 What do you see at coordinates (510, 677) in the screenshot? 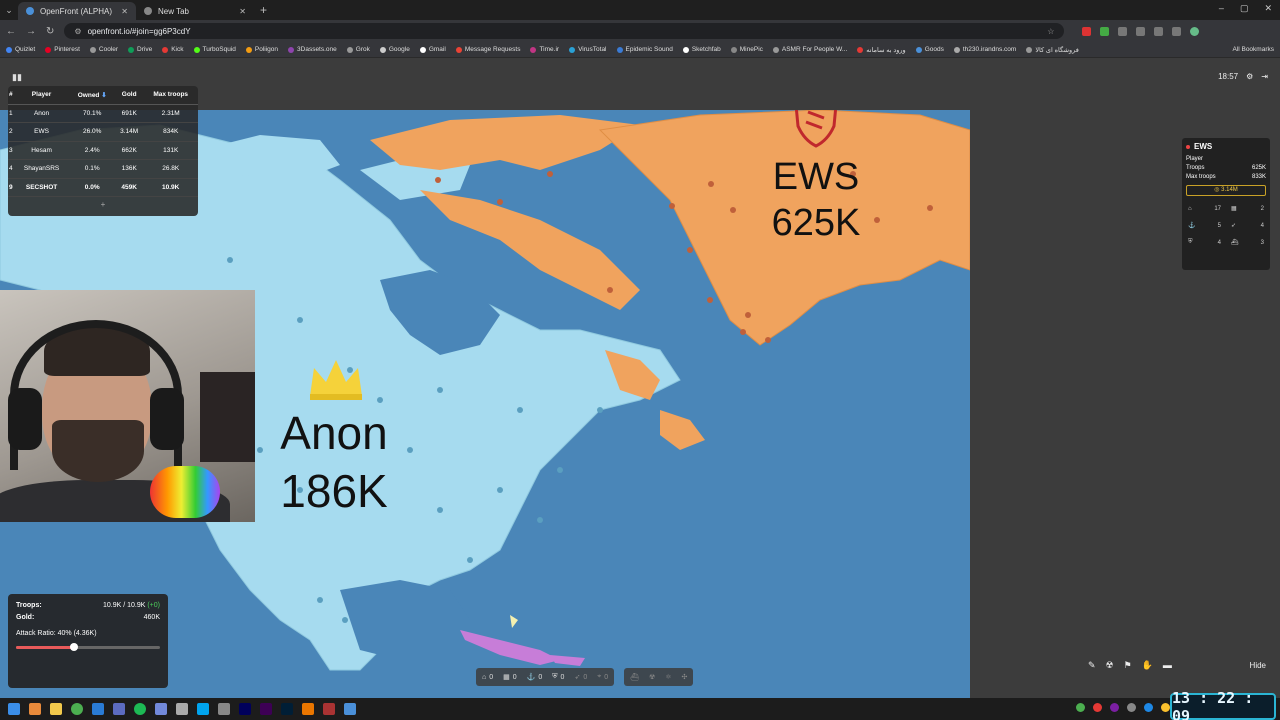
I see `build-button: ▦ 0` at bounding box center [510, 677].